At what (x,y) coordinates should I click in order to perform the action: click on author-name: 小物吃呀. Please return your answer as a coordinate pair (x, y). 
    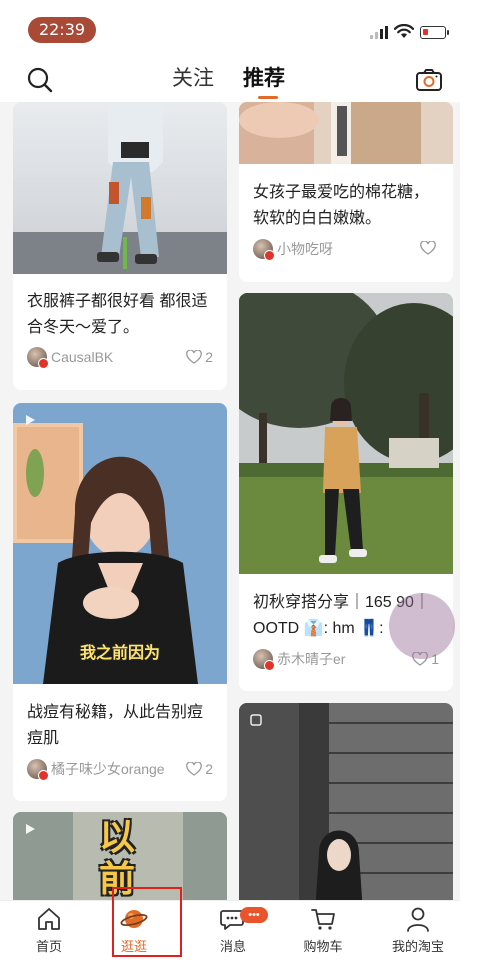
    Looking at the image, I should click on (305, 249).